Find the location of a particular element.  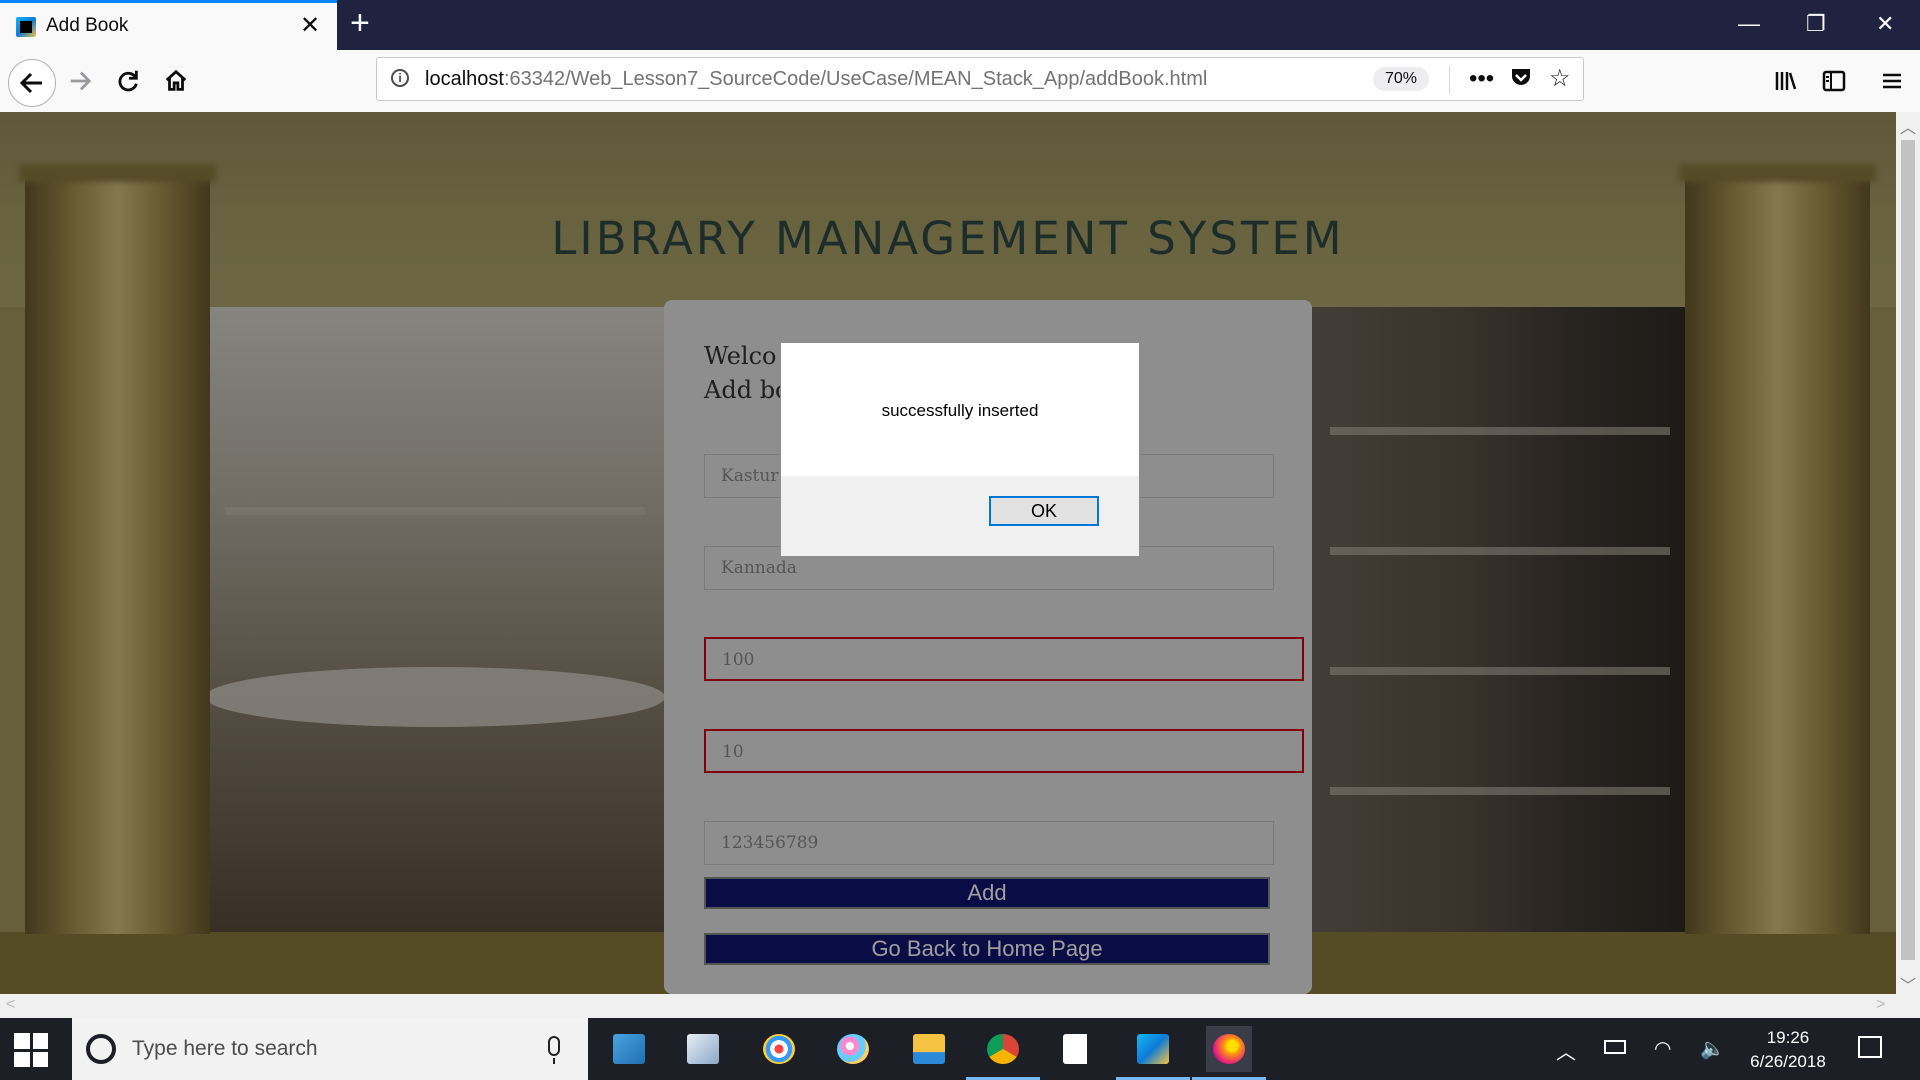

windows-start-button is located at coordinates (31, 1050).